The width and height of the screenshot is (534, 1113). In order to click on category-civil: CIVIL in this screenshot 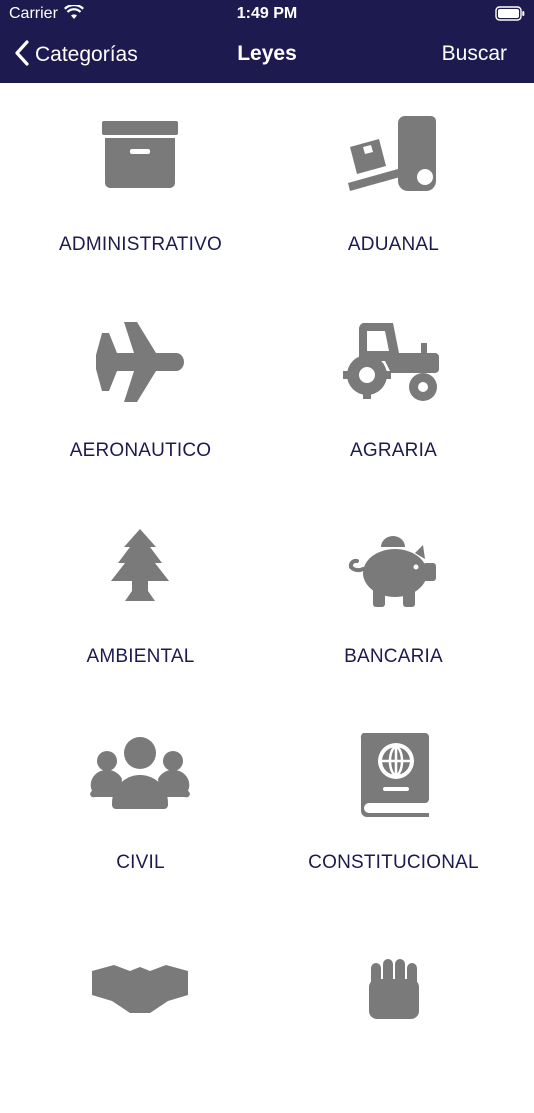, I will do `click(140, 804)`.